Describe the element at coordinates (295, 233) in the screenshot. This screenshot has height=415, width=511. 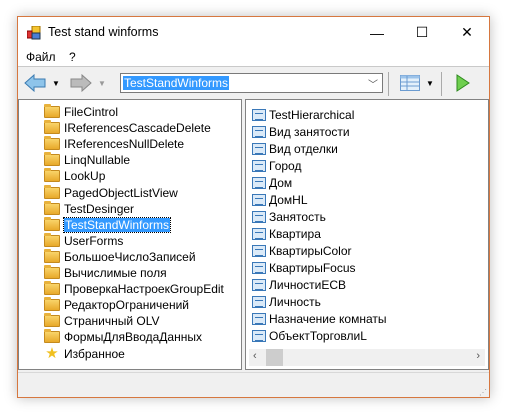
I see `list-item-label: Квартира` at that location.